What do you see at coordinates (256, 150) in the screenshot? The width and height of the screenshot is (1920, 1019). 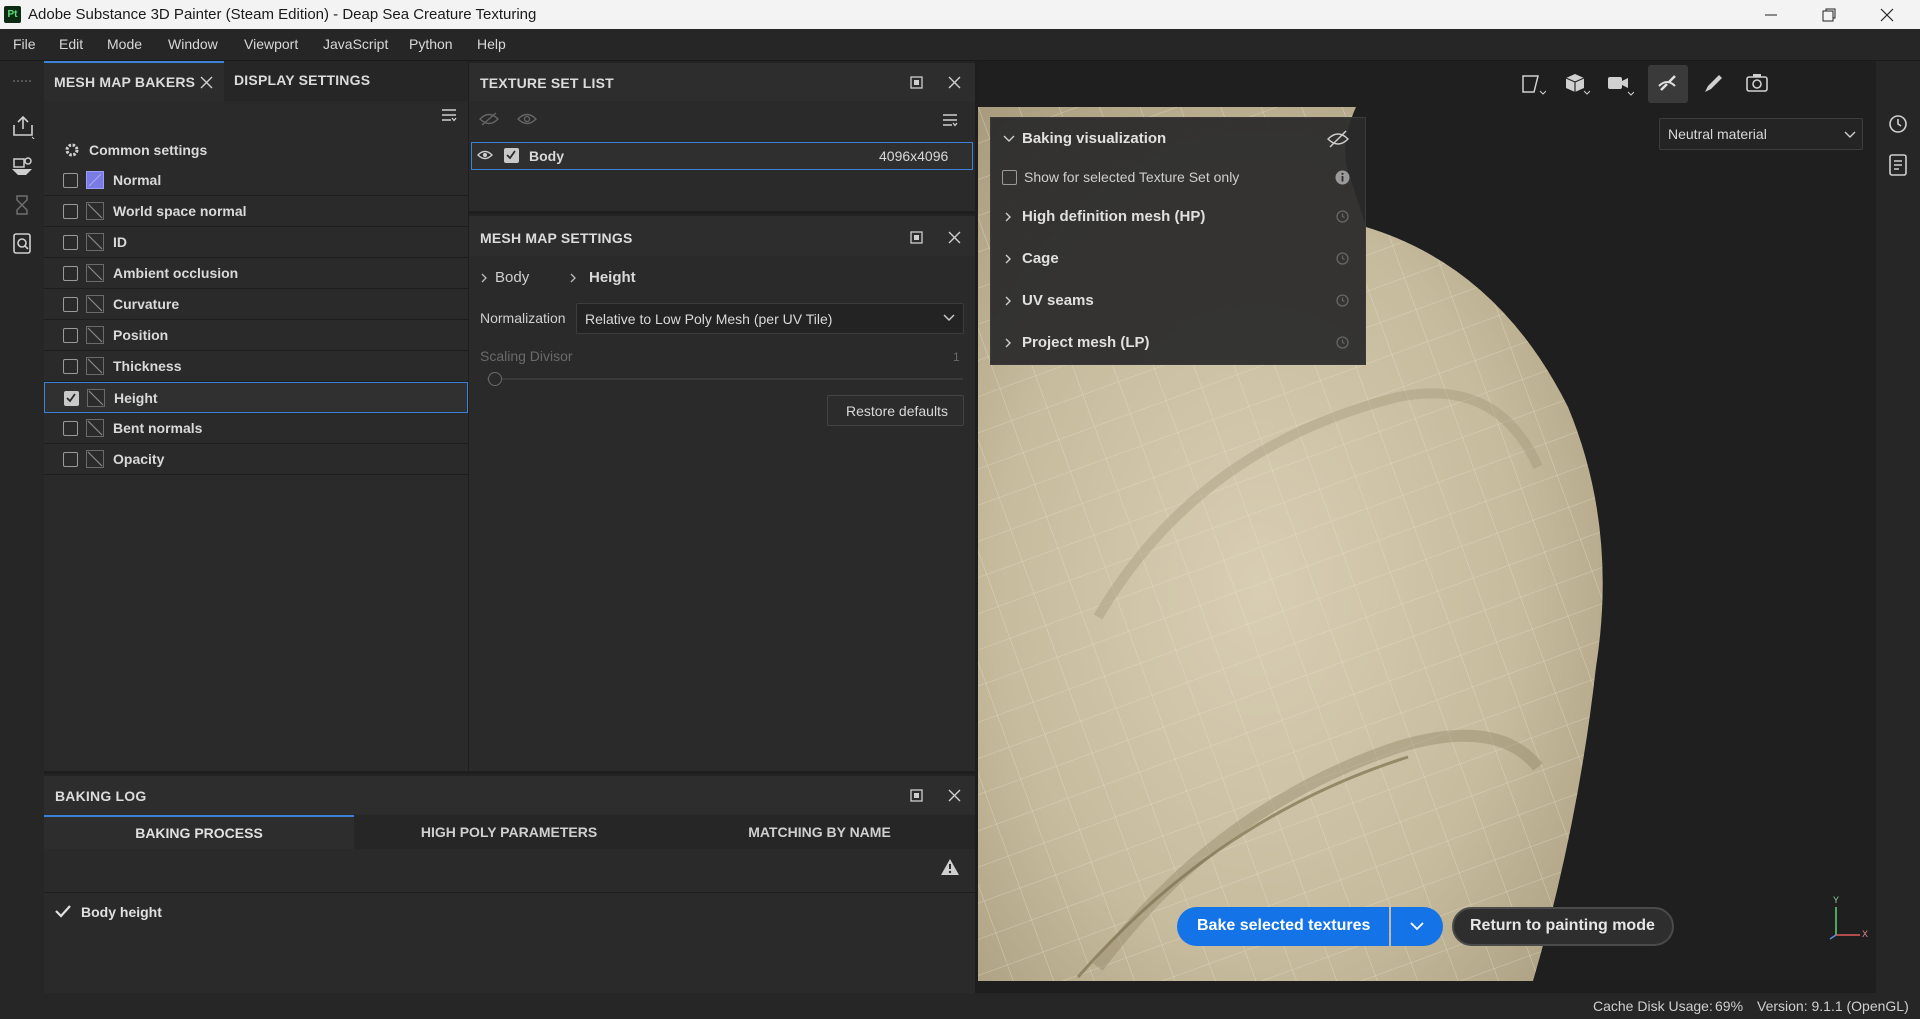 I see `common-settings-row: Common settings` at bounding box center [256, 150].